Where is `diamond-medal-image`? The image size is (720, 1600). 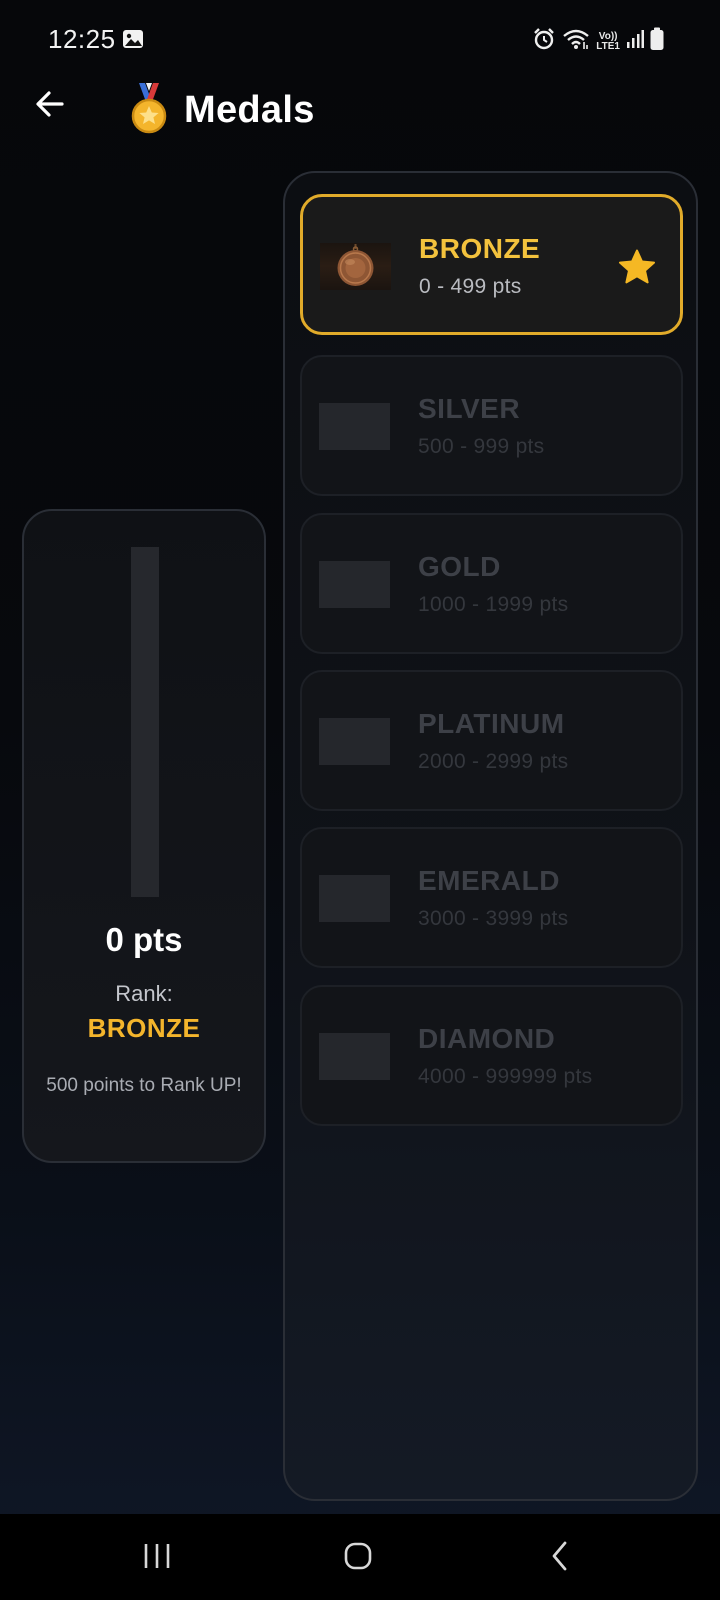
diamond-medal-image is located at coordinates (354, 1056).